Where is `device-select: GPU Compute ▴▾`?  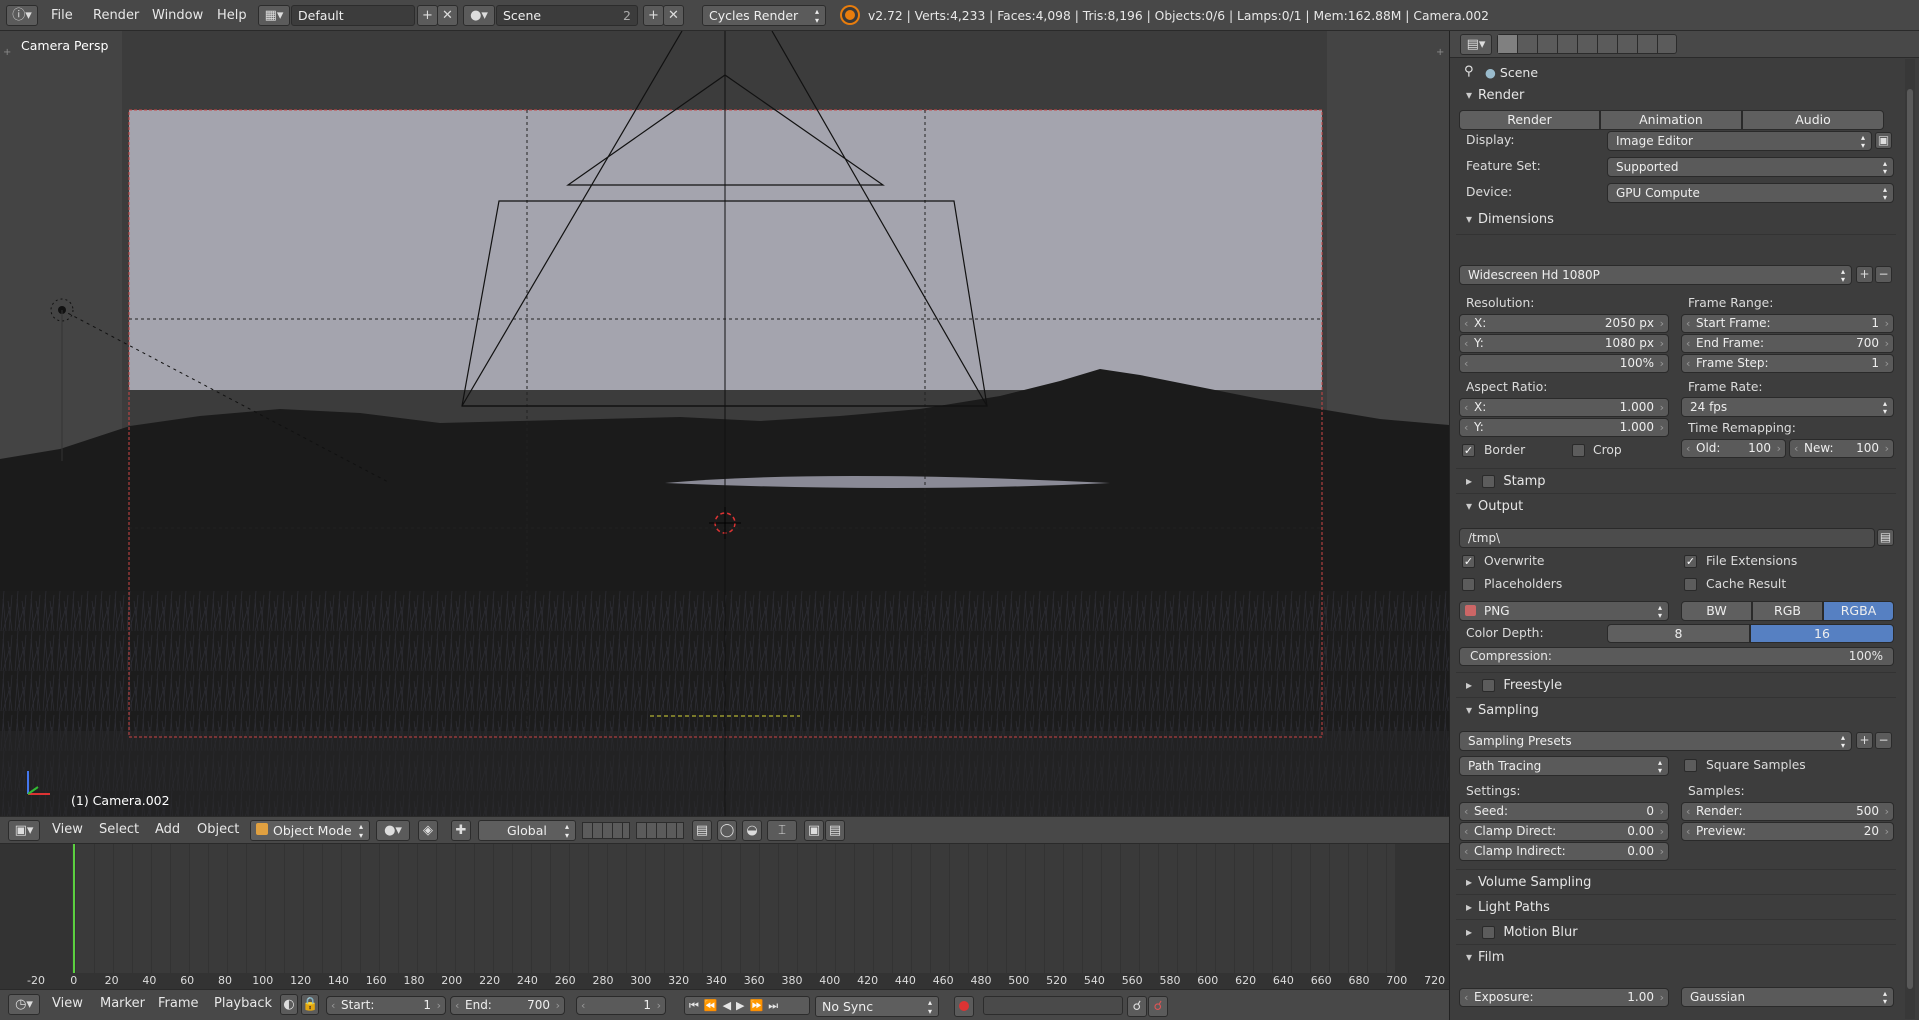 device-select: GPU Compute ▴▾ is located at coordinates (1750, 193).